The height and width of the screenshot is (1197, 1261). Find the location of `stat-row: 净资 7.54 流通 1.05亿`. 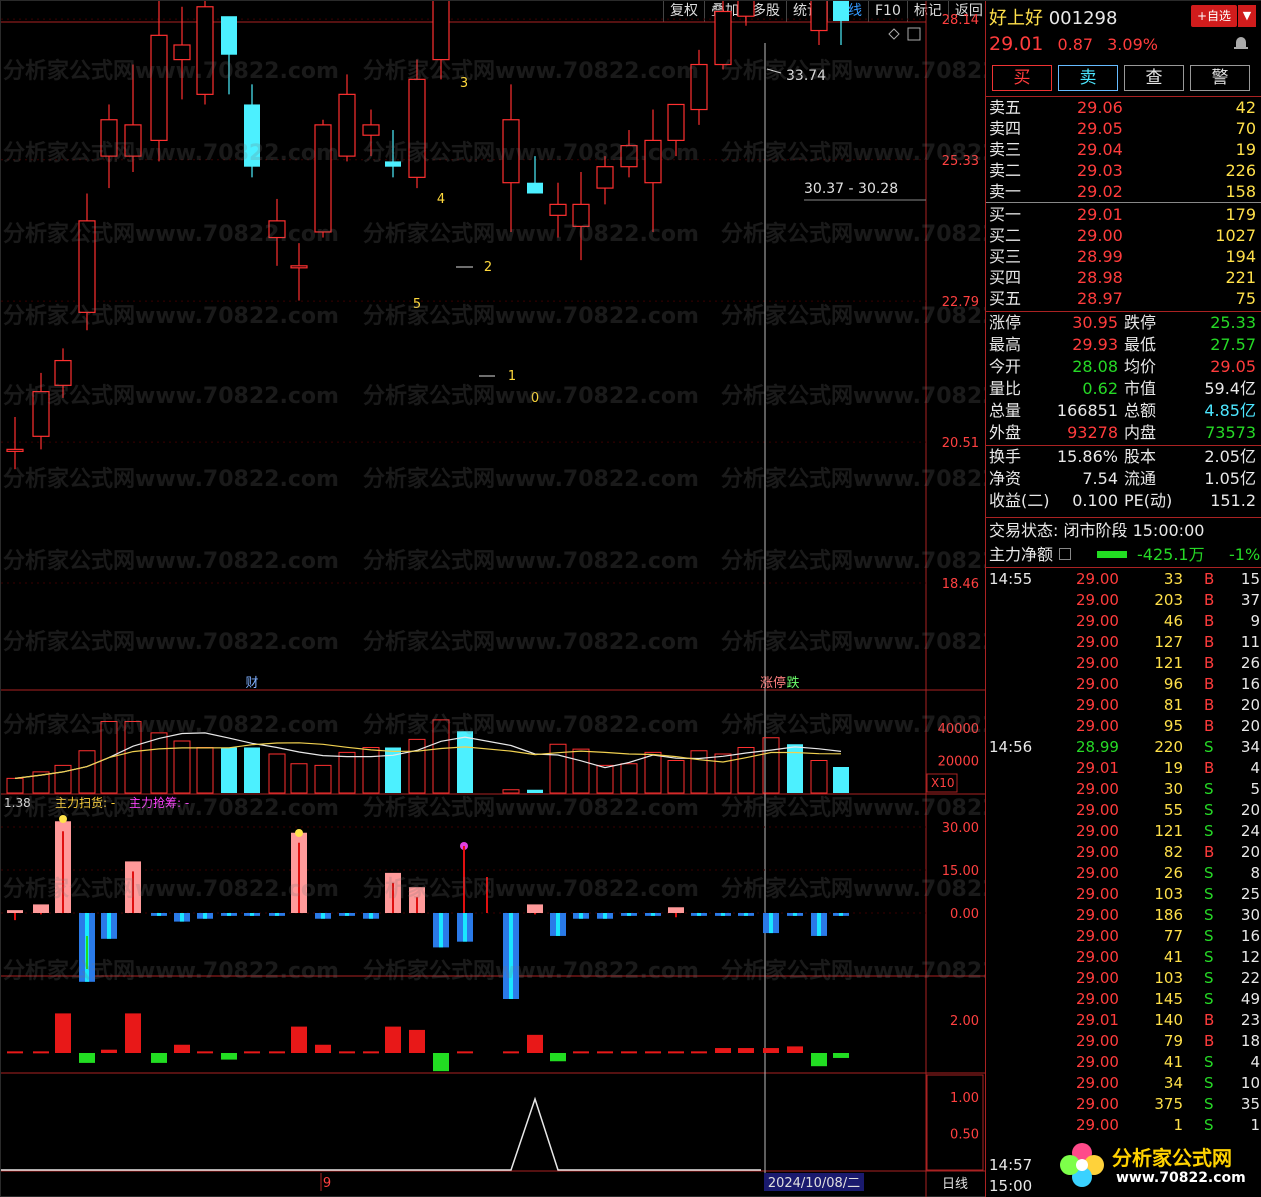

stat-row: 净资 7.54 流通 1.05亿 is located at coordinates (1122, 478).